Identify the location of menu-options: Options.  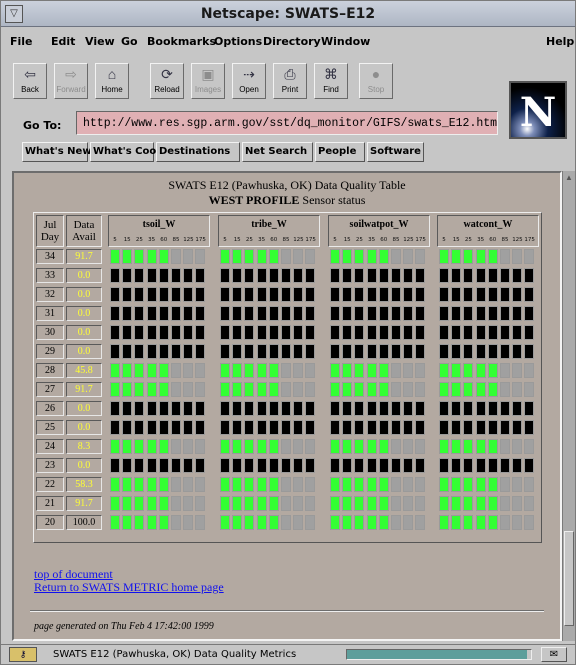
(238, 41).